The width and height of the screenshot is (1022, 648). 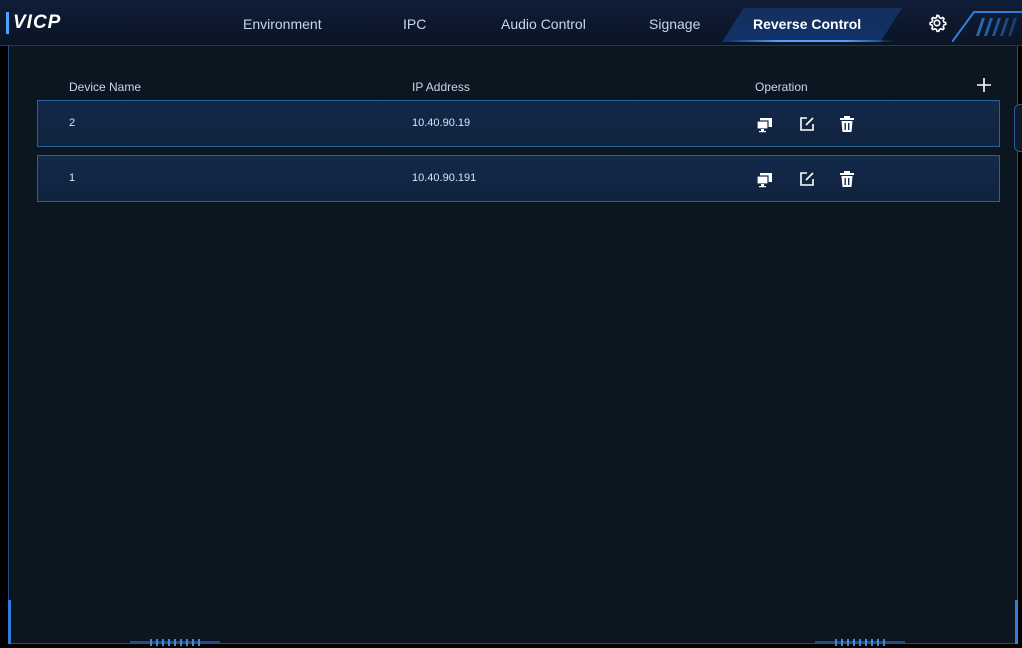 I want to click on ip-address-cell: 10.40.90.191, so click(x=444, y=178).